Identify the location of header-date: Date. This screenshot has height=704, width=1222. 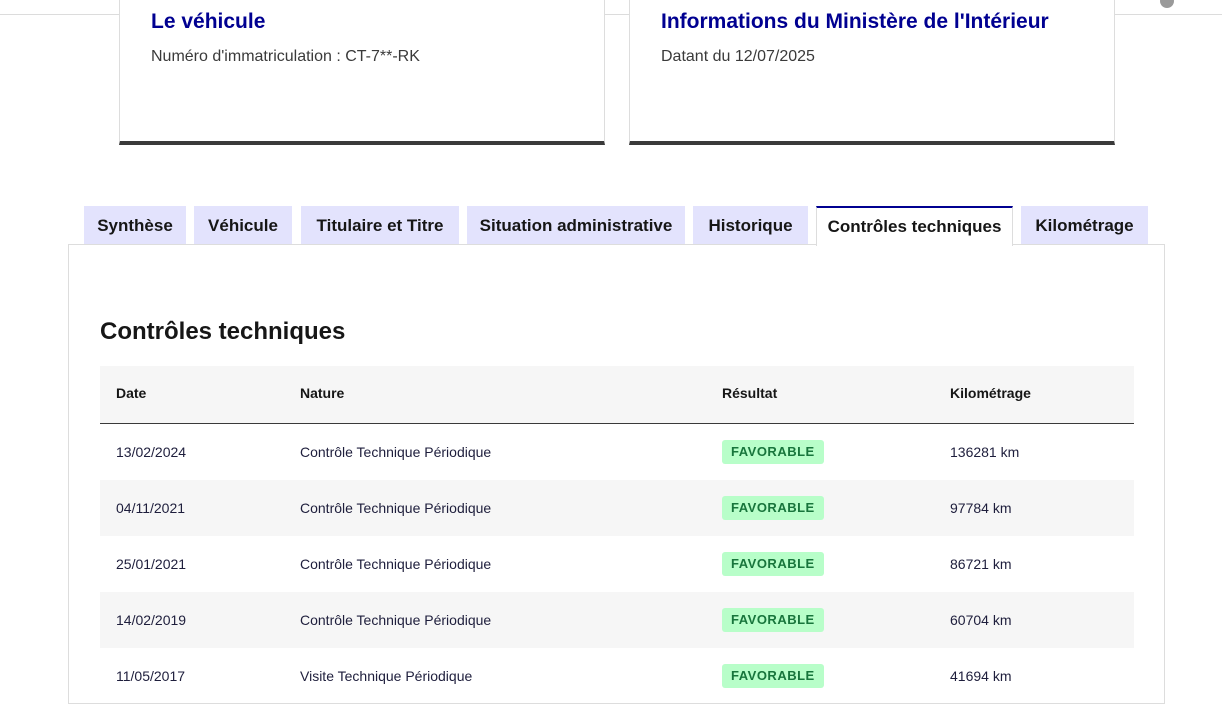
(131, 393).